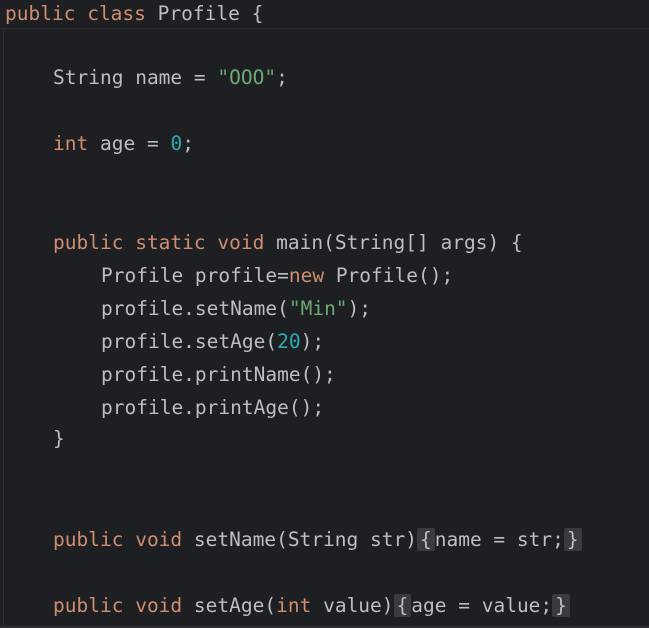 The width and height of the screenshot is (649, 628). I want to click on method-signature-post: value), so click(352, 605).